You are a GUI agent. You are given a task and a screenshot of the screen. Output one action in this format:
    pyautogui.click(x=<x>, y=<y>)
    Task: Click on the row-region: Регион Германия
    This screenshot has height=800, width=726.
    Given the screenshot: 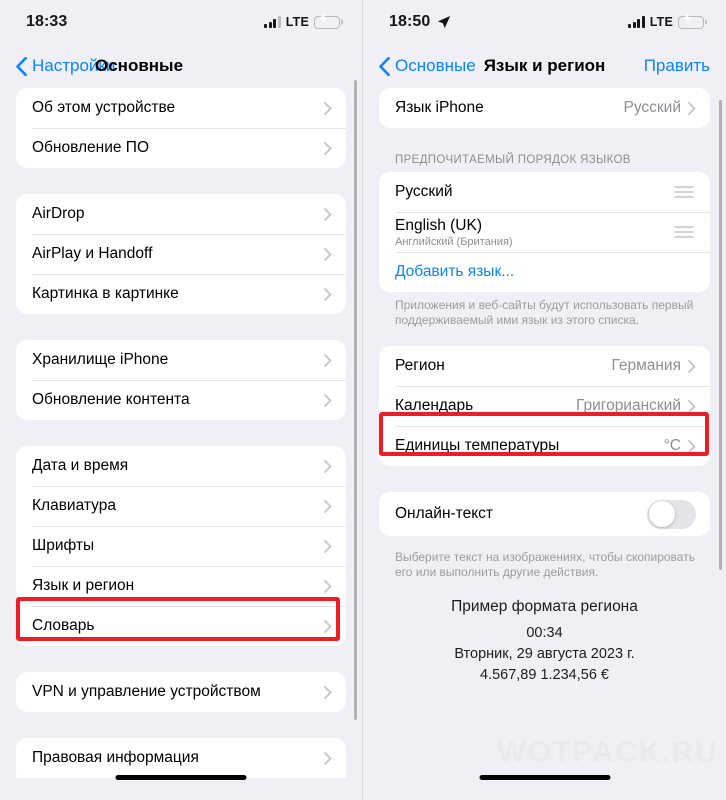 What is the action you would take?
    pyautogui.click(x=544, y=366)
    